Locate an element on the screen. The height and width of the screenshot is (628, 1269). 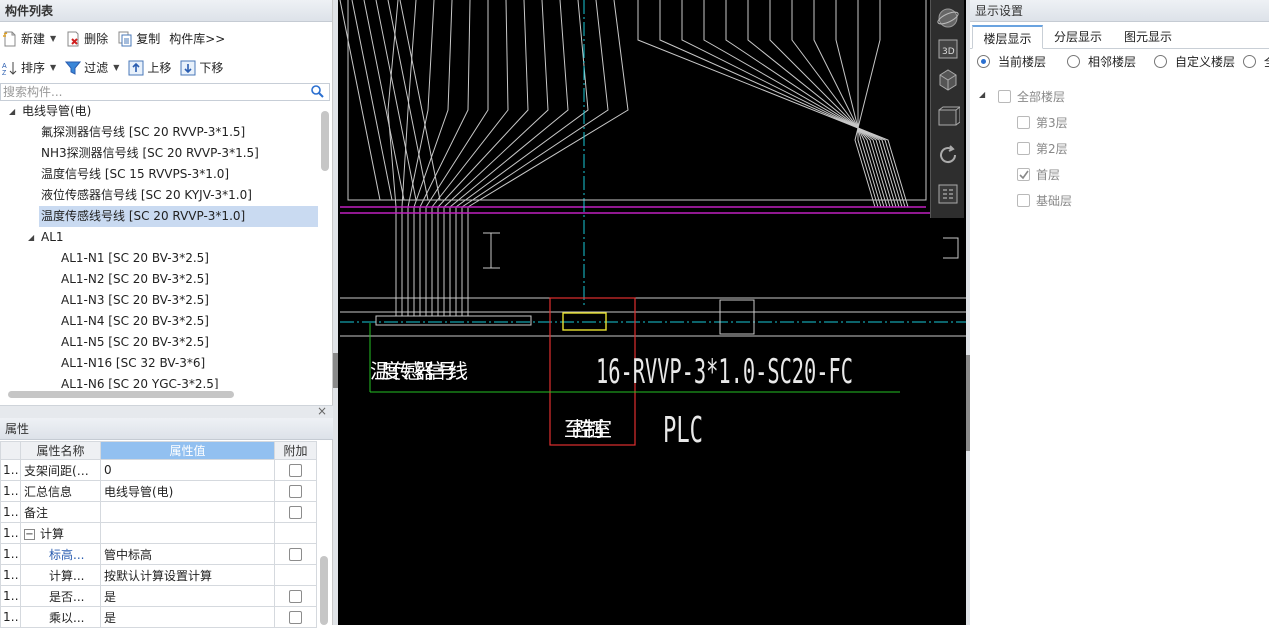
sort-label: 排序 is located at coordinates (33, 68).